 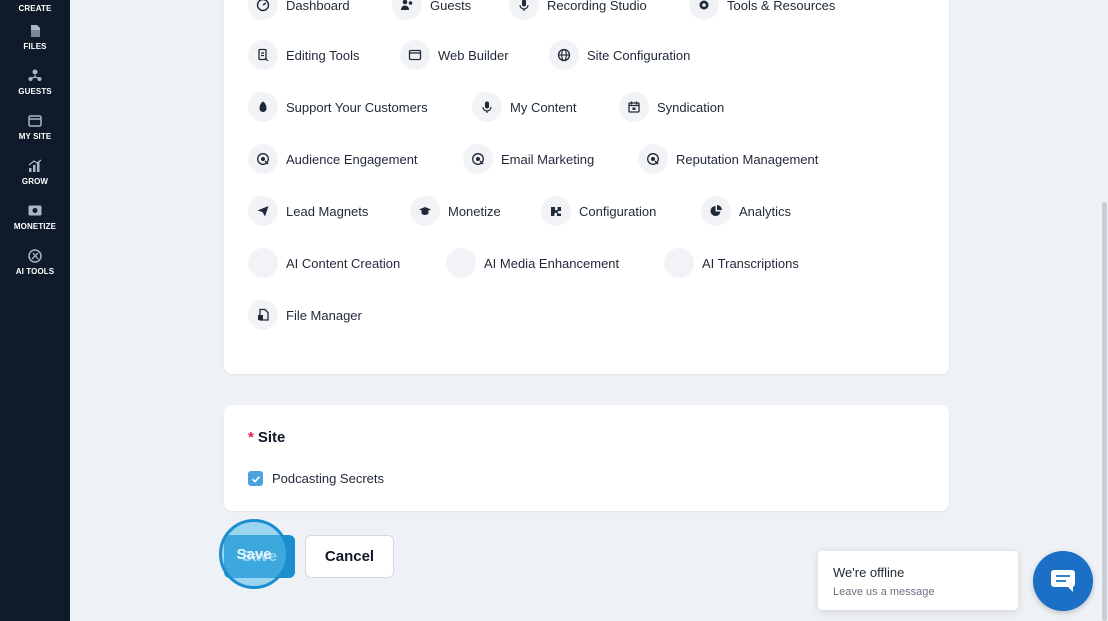 What do you see at coordinates (543, 107) in the screenshot?
I see `permission-label: My Content` at bounding box center [543, 107].